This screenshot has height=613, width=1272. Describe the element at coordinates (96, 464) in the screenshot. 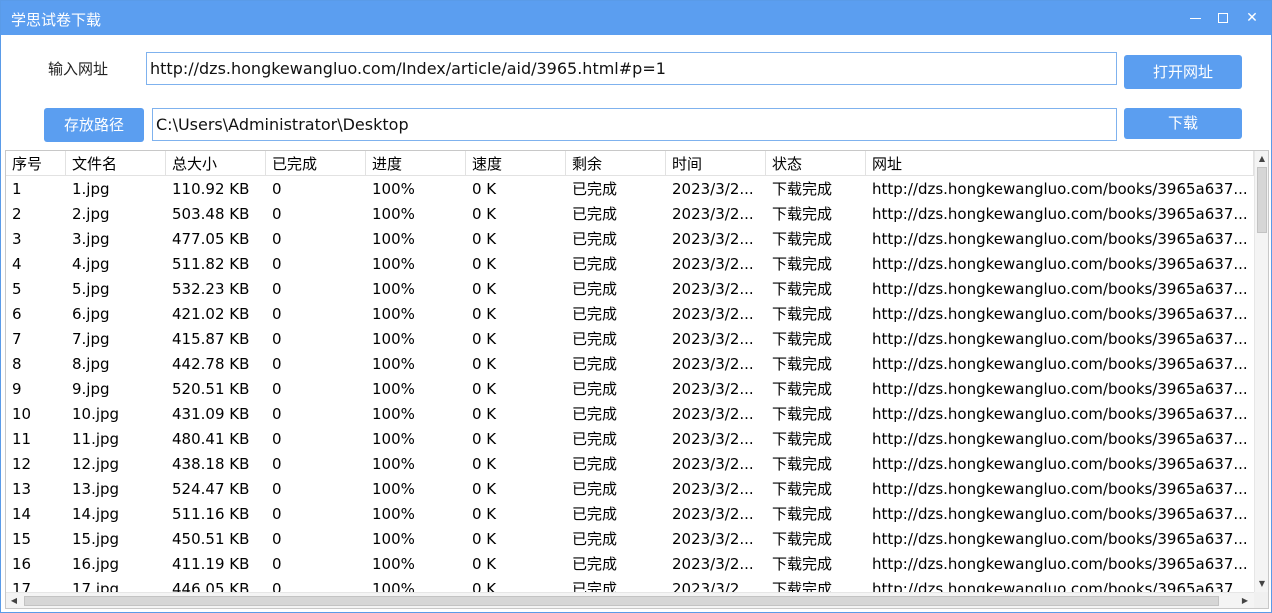

I see `cell-filename: 12.jpg` at that location.